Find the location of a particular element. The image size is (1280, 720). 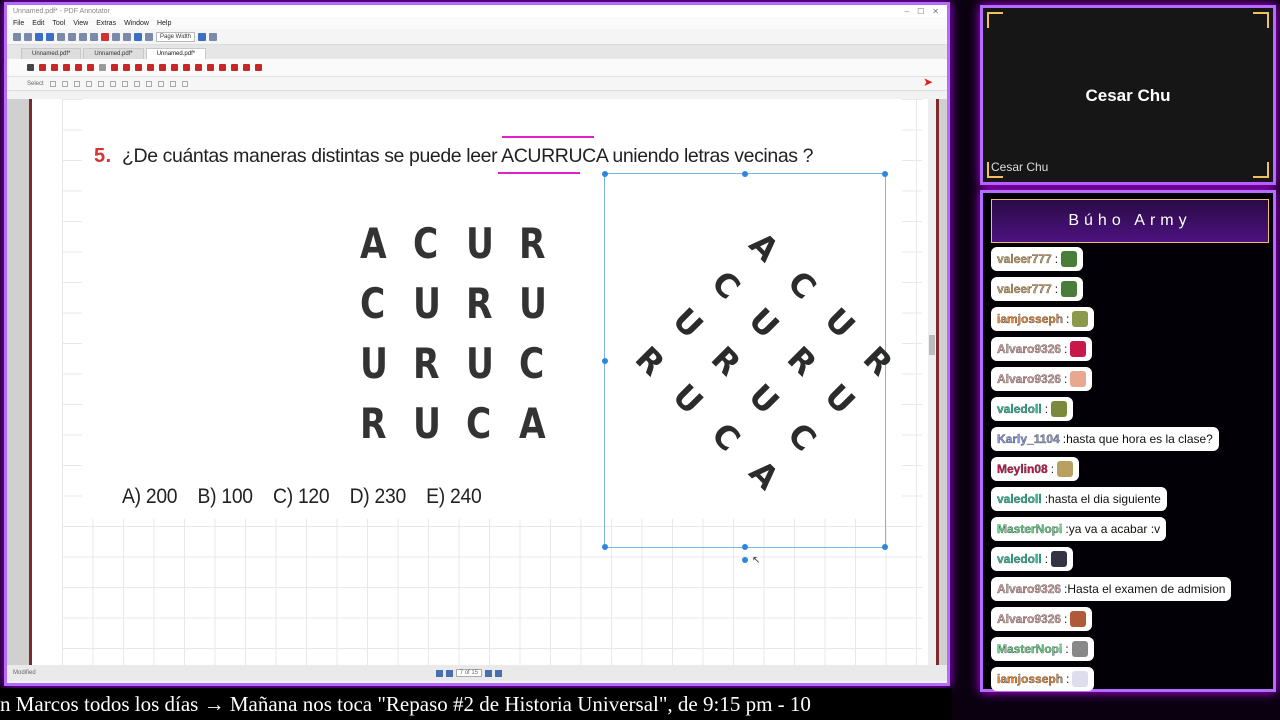

first-page-icon is located at coordinates (439, 673).